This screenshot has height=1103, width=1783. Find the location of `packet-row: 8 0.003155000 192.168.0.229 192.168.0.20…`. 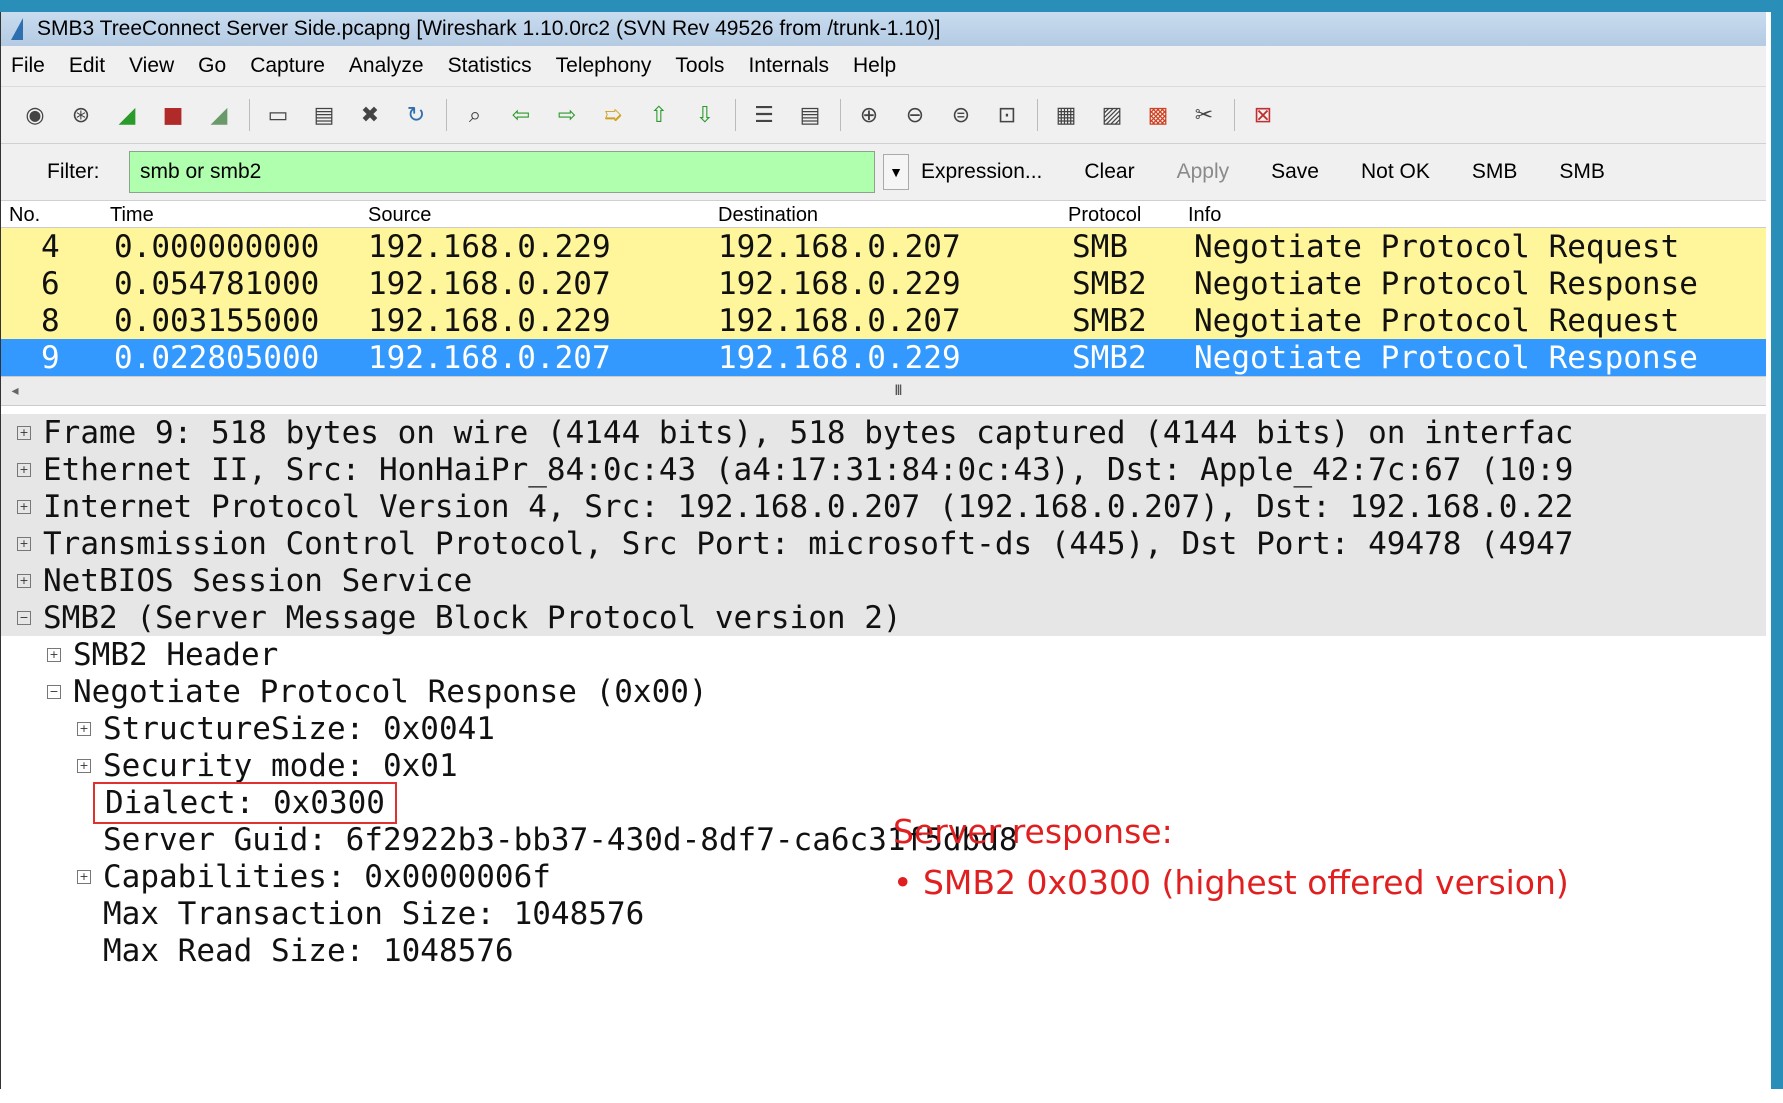

packet-row: 8 0.003155000 192.168.0.229 192.168.0.20… is located at coordinates (883, 320).